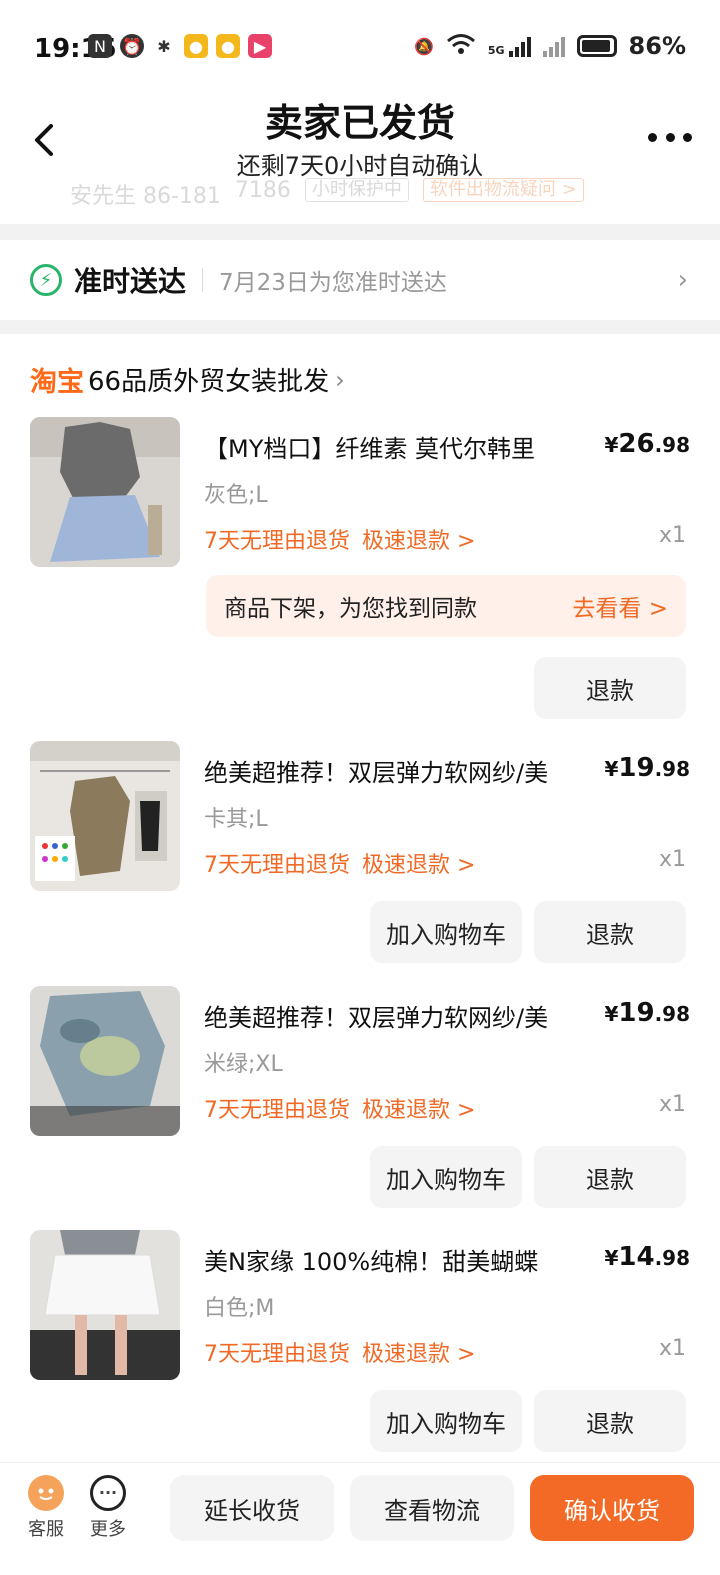 The width and height of the screenshot is (720, 1575). I want to click on ghost-text: 安先生 86-181, so click(145, 196).